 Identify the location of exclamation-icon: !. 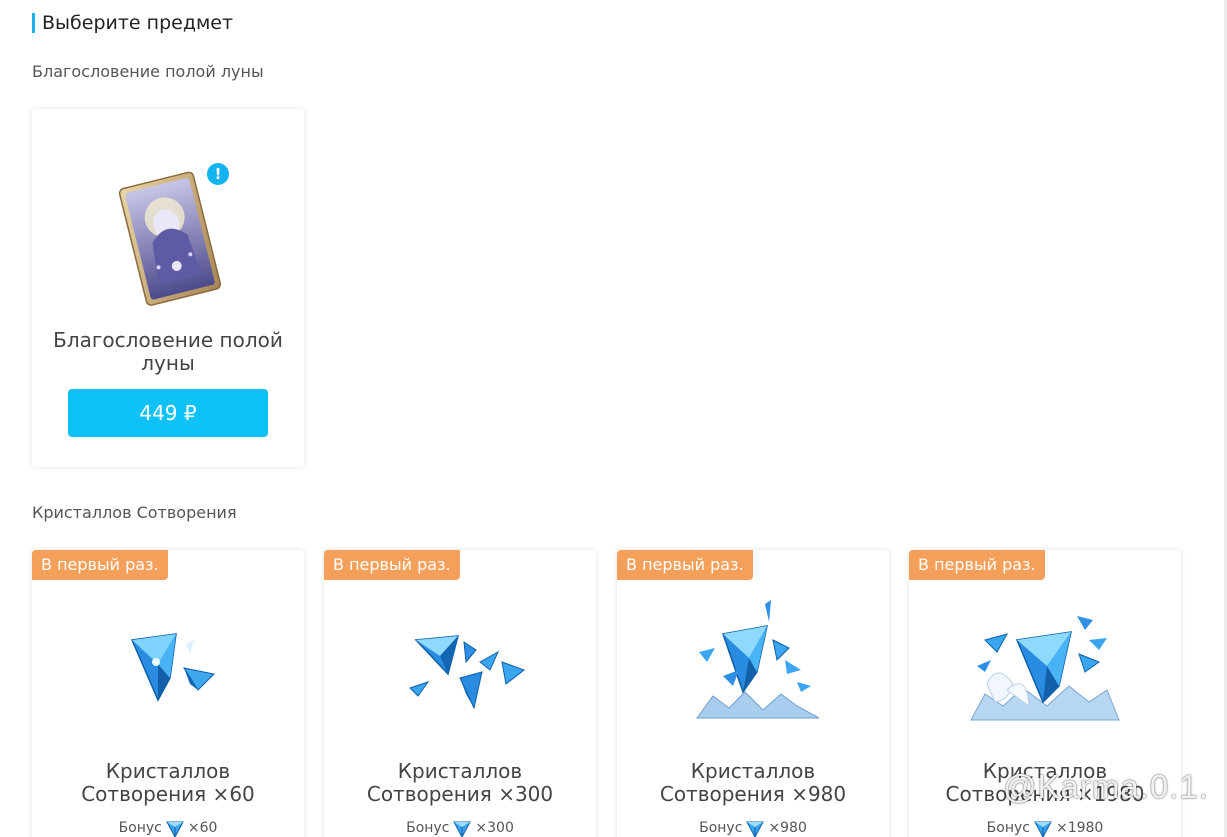
(218, 174).